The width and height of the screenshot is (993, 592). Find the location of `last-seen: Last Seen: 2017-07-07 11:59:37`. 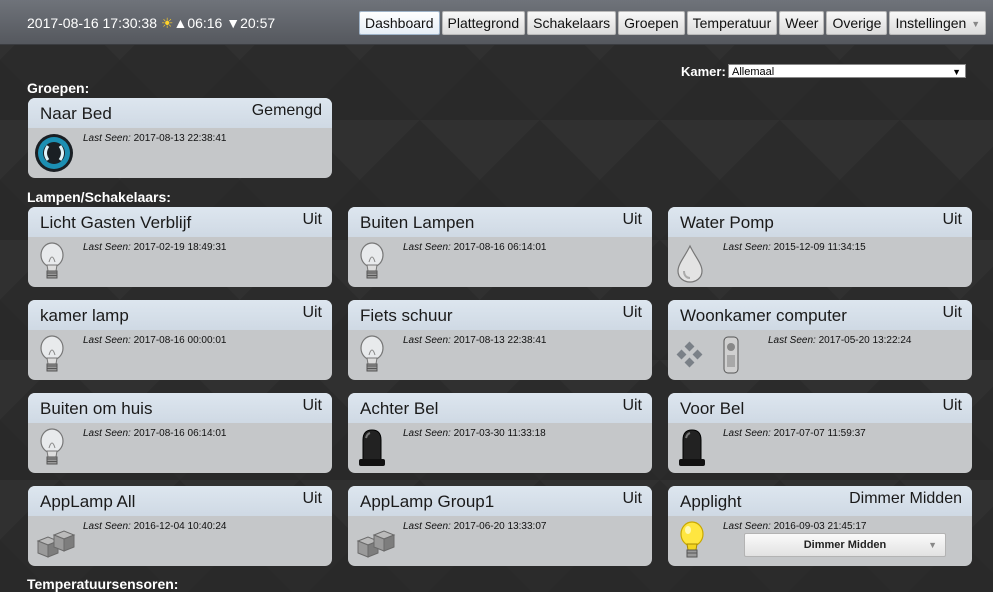

last-seen: Last Seen: 2017-07-07 11:59:37 is located at coordinates (794, 433).